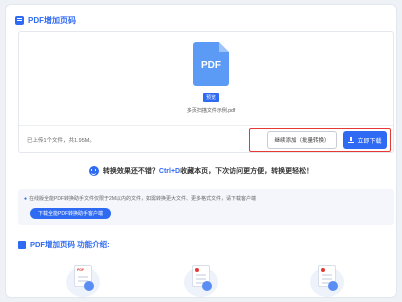 This screenshot has height=302, width=402. What do you see at coordinates (19, 20) in the screenshot?
I see `document-icon` at bounding box center [19, 20].